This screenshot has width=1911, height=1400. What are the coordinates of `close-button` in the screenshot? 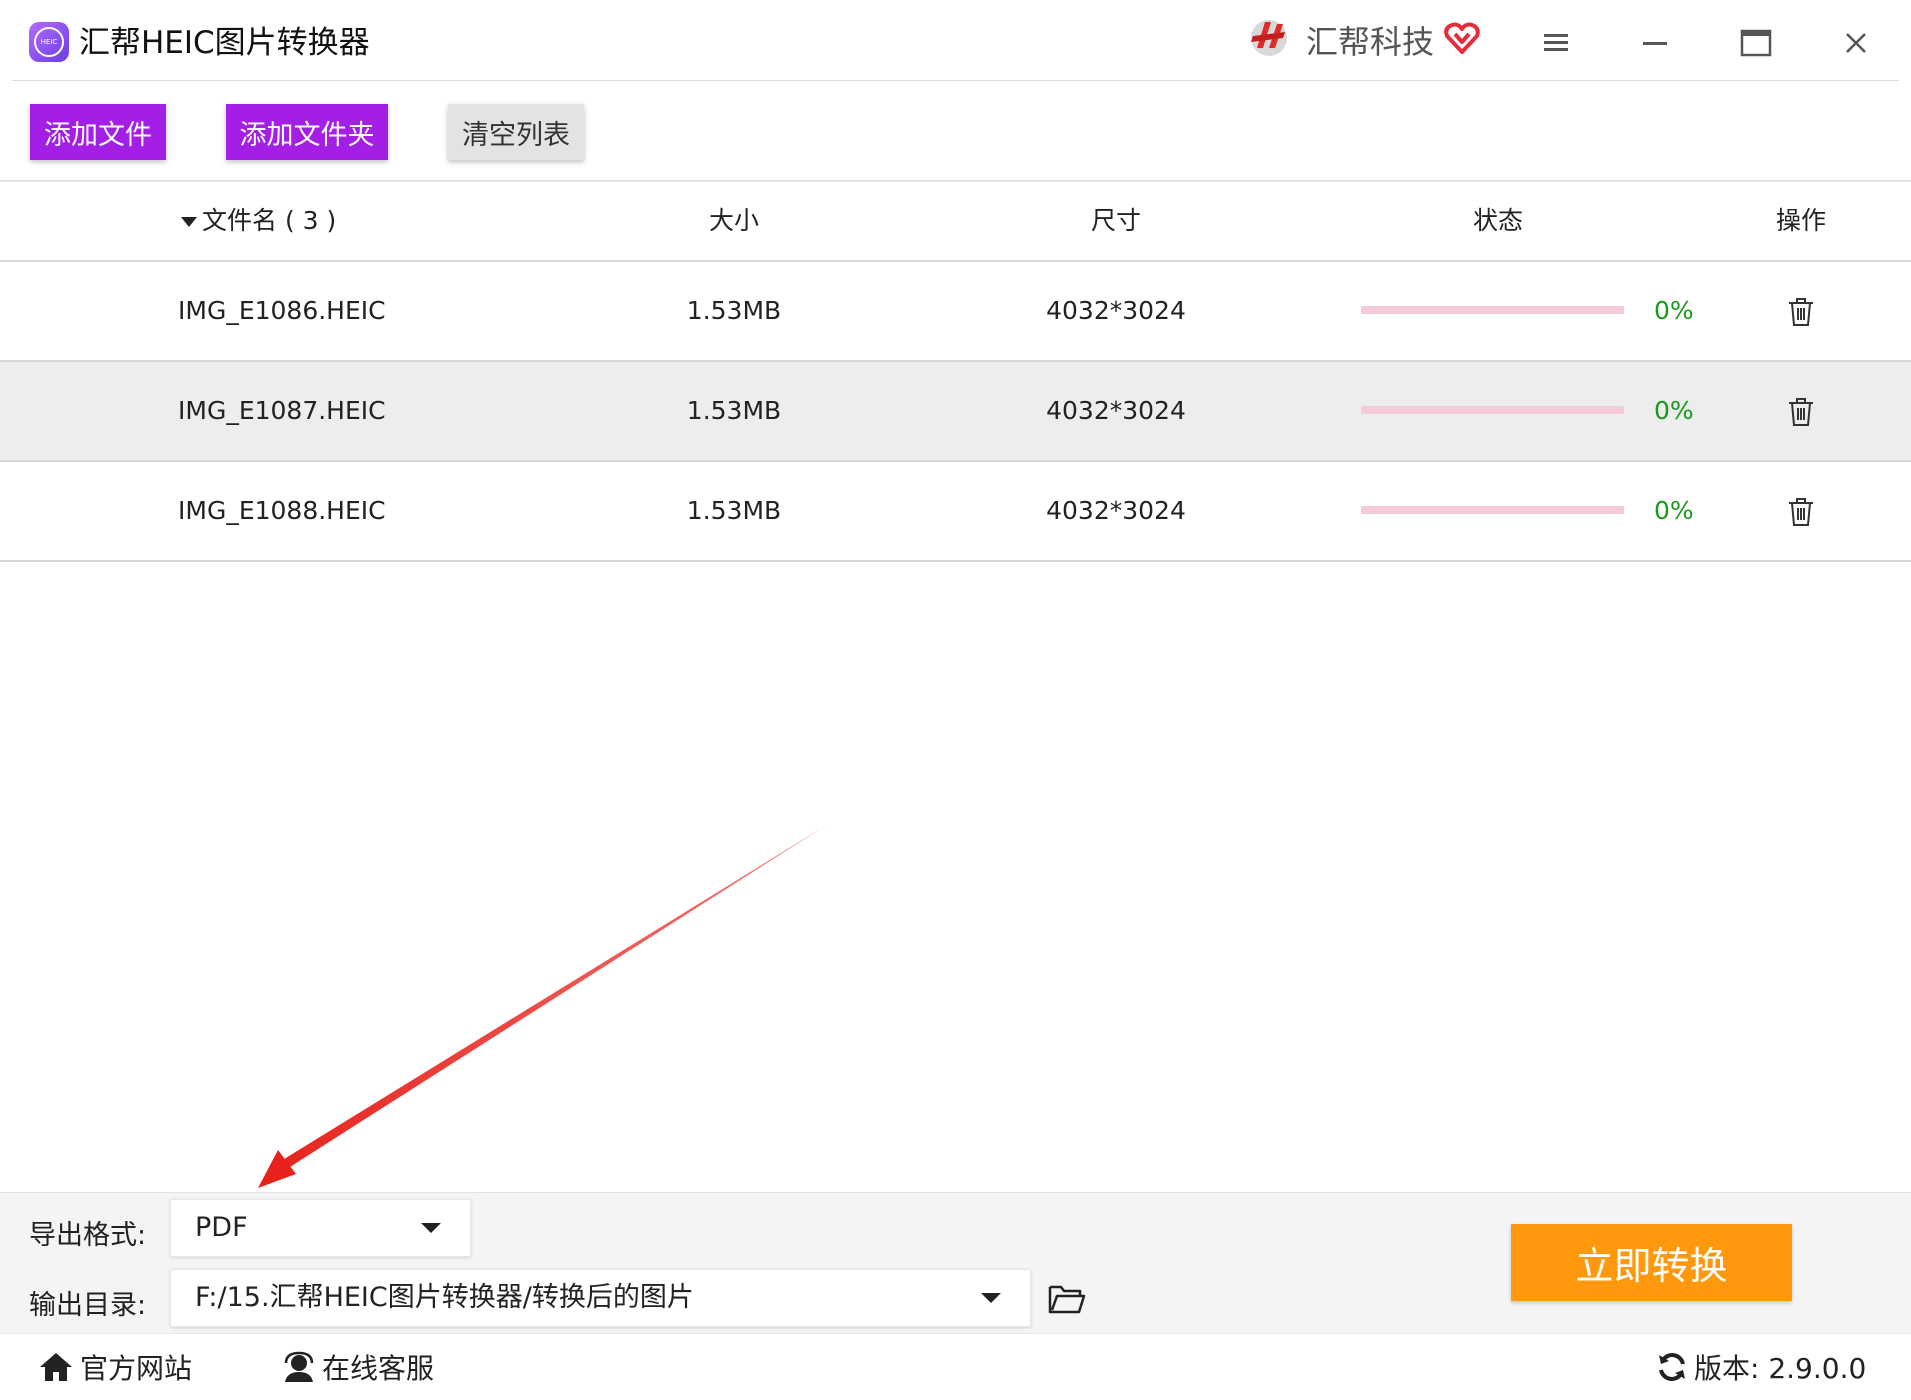 It's located at (1856, 43).